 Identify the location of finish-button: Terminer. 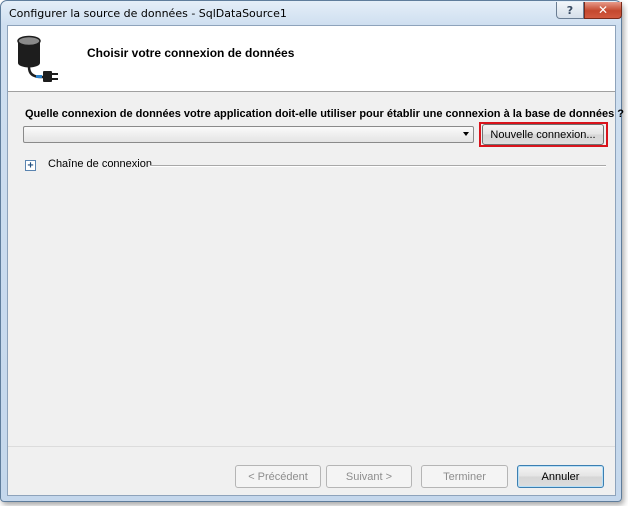
(464, 476).